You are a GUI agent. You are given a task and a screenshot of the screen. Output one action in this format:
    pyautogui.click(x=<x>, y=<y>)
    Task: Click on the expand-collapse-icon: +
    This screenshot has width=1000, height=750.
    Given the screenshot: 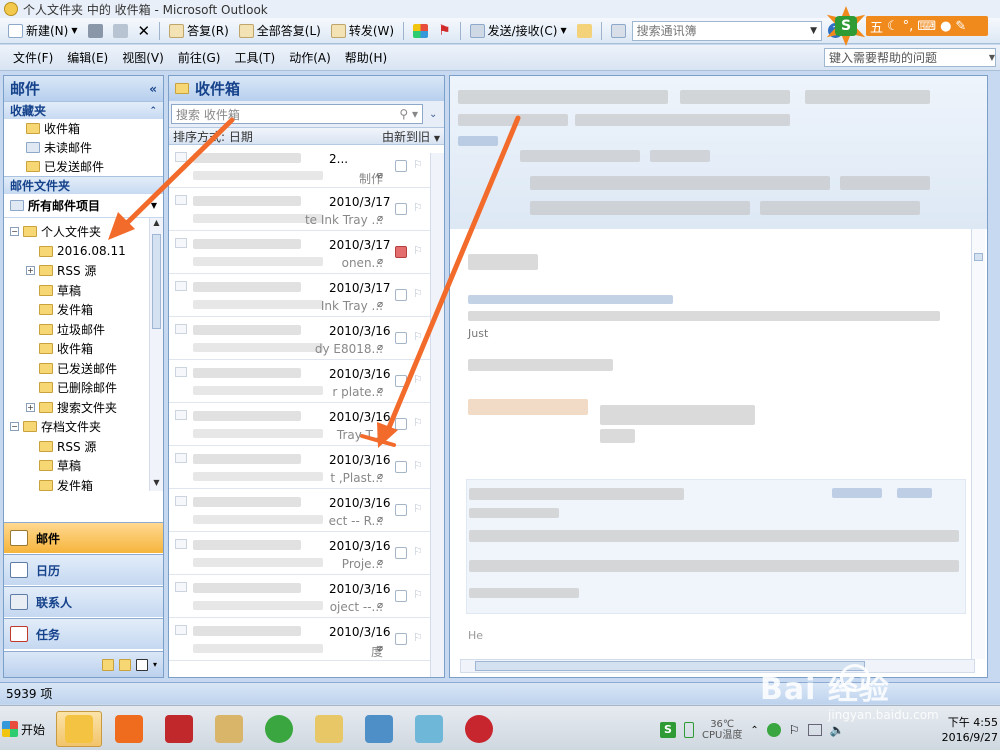 What is the action you would take?
    pyautogui.click(x=30, y=271)
    